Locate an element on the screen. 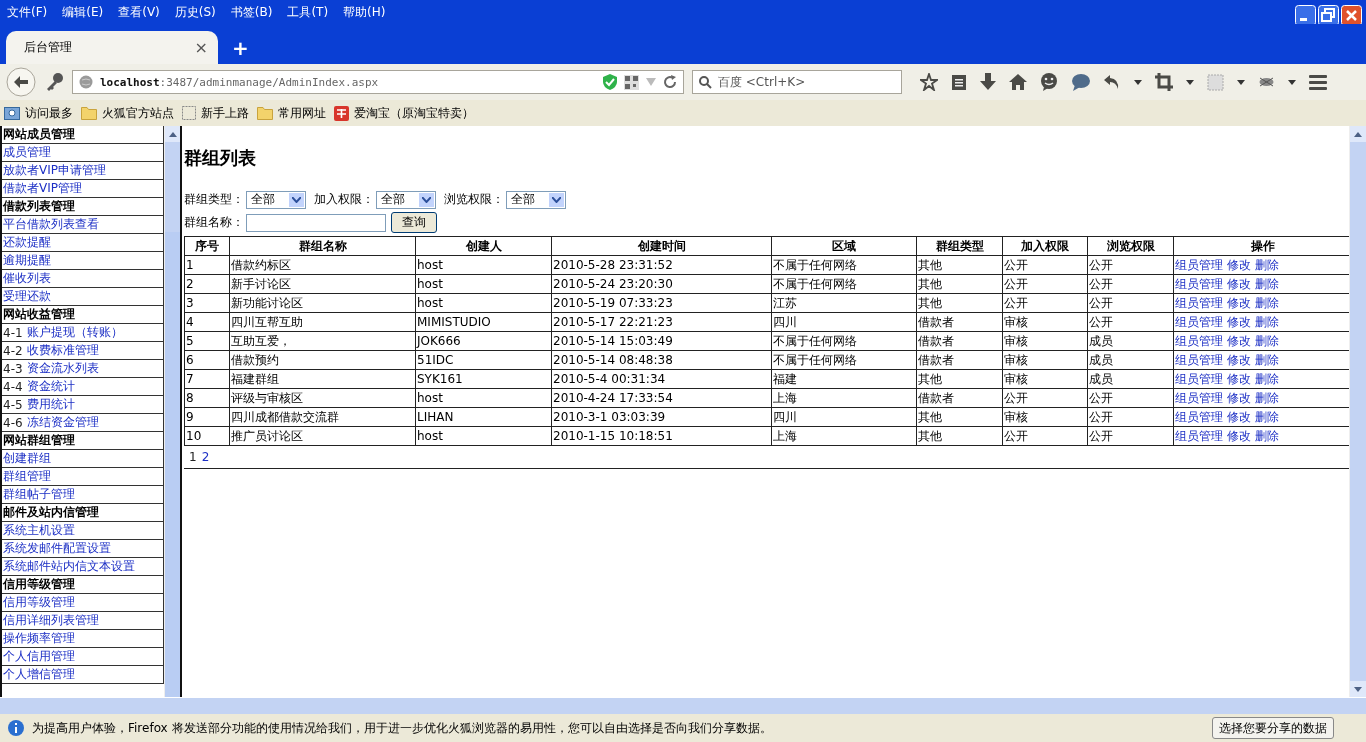 The height and width of the screenshot is (742, 1366). sidebar-link: 资金流水列表 is located at coordinates (62, 368).